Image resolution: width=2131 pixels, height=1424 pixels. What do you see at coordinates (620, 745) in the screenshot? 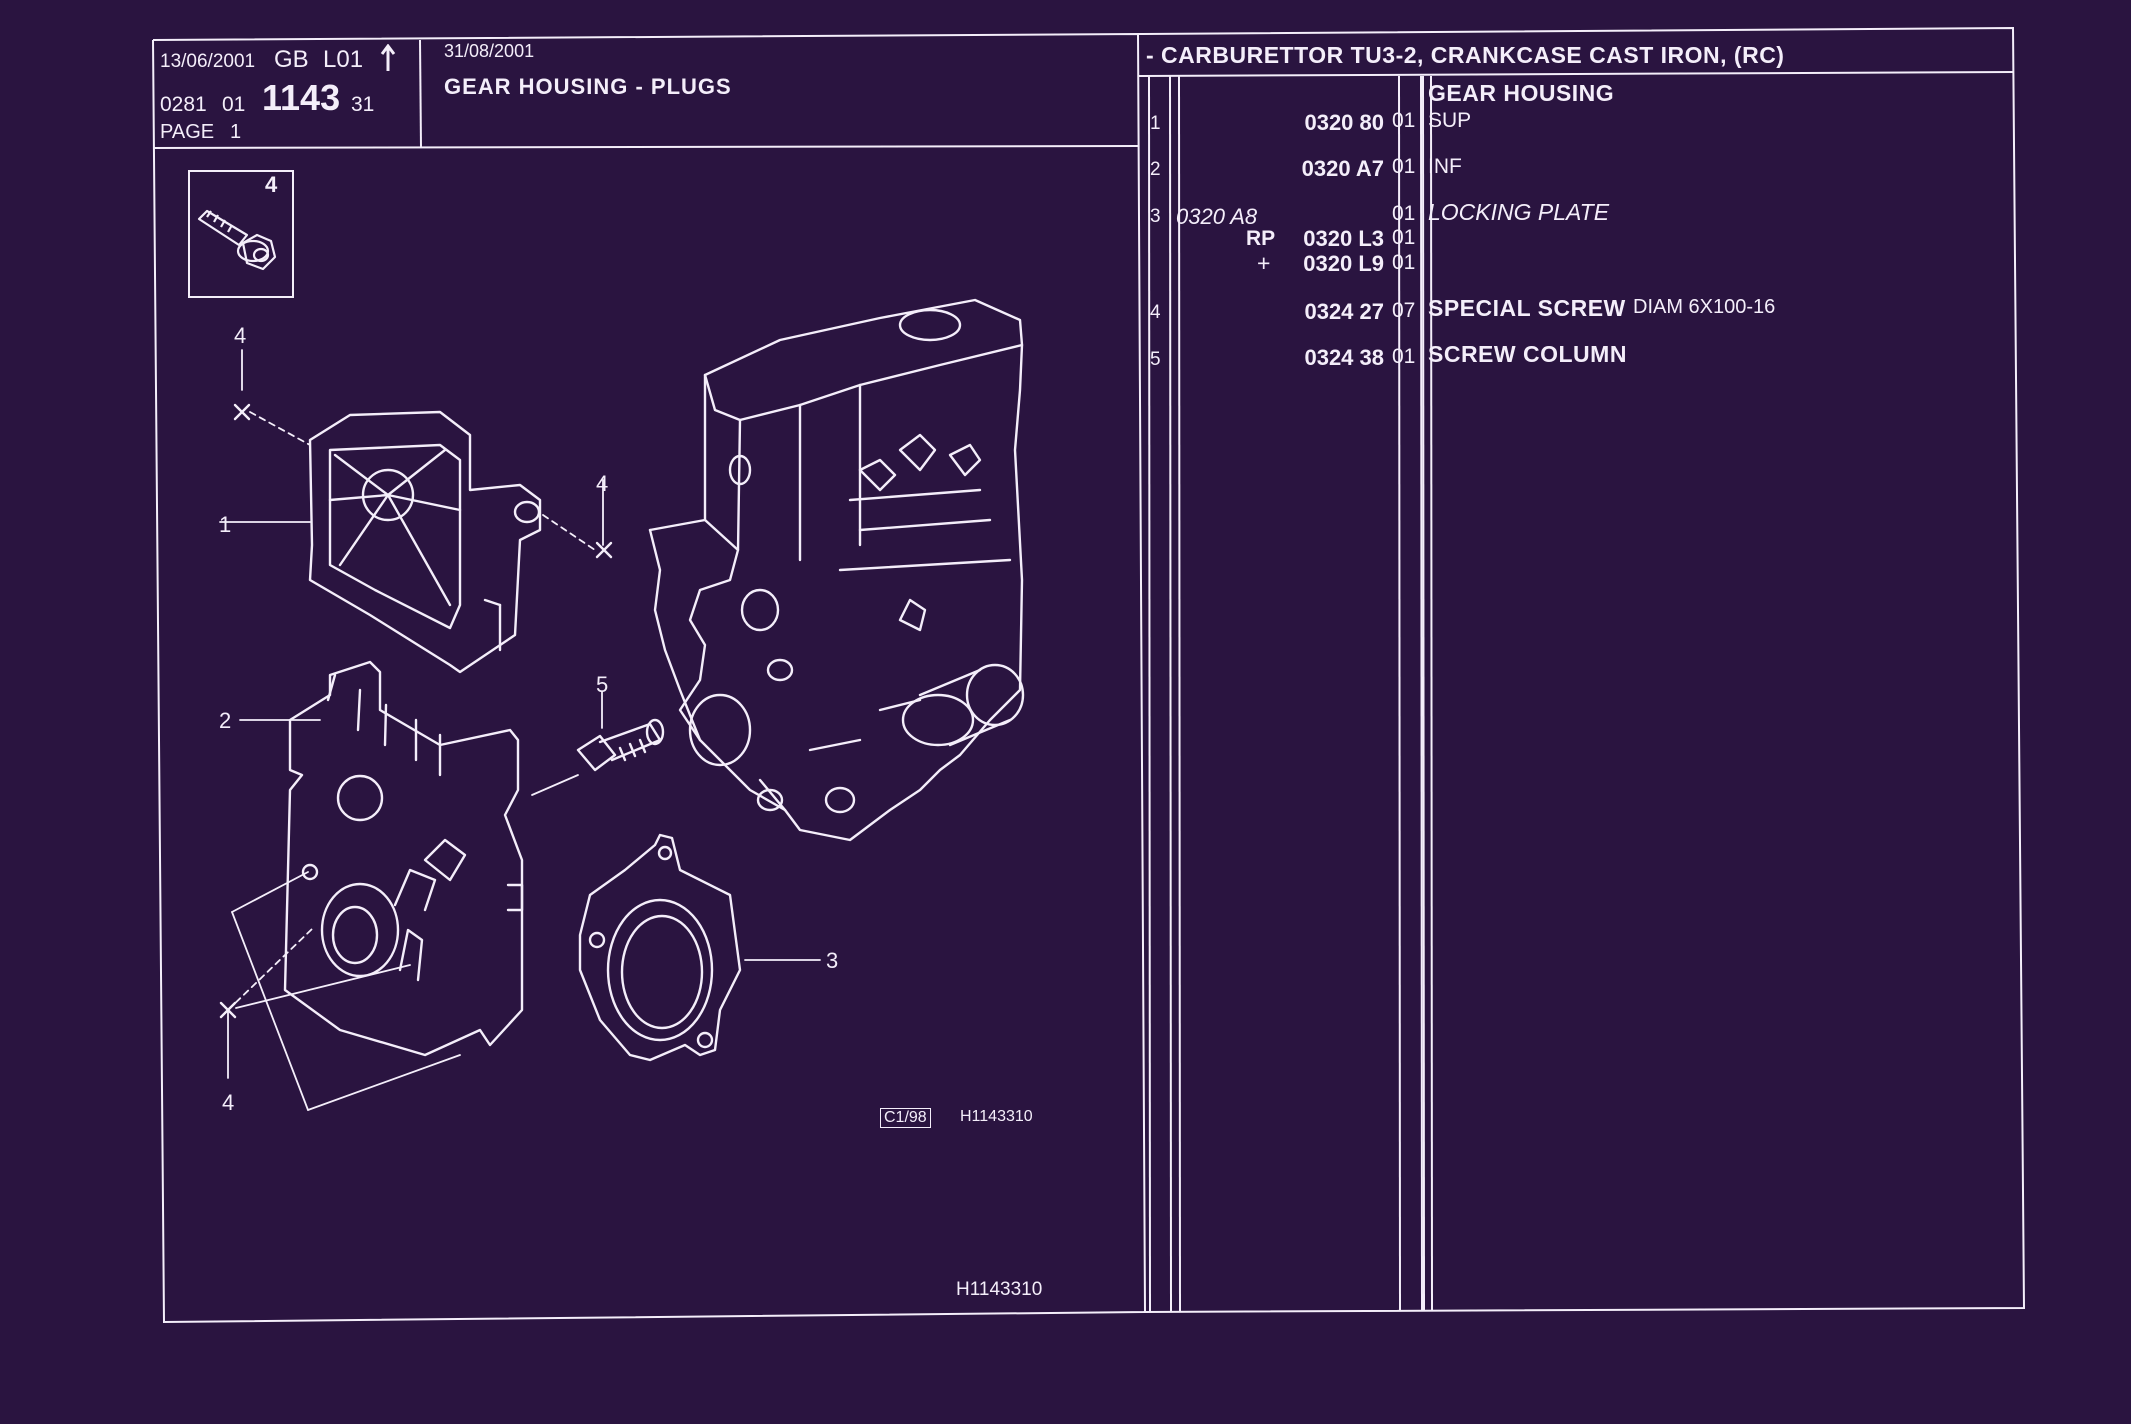
I see `screw-column-part` at bounding box center [620, 745].